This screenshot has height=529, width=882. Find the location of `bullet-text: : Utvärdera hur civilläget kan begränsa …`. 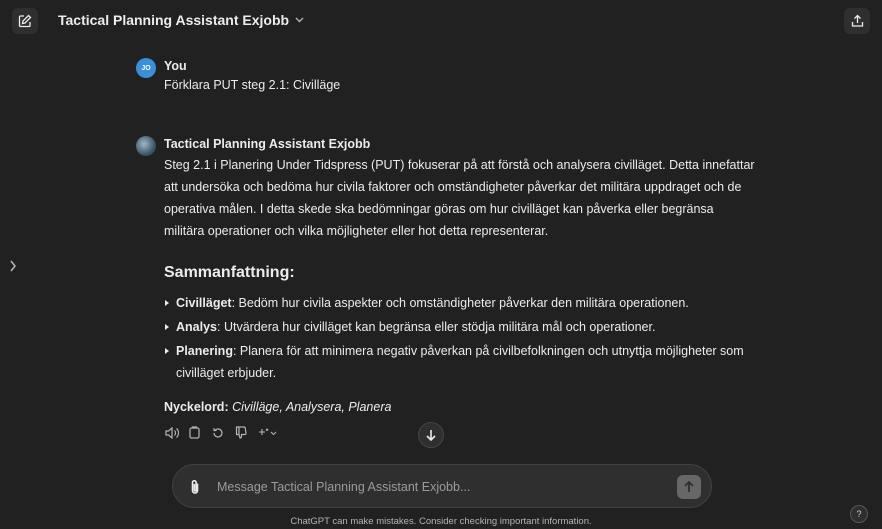

bullet-text: : Utvärdera hur civilläget kan begränsa … is located at coordinates (436, 327).